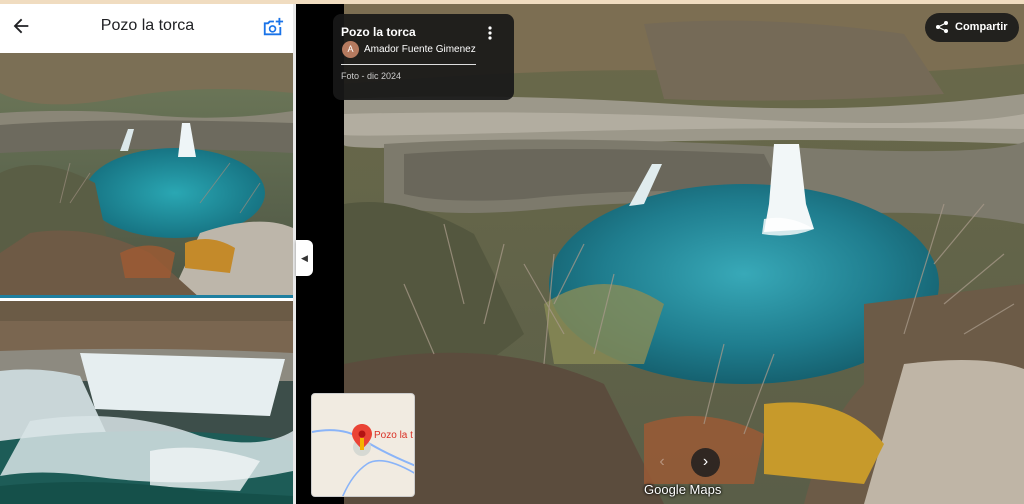 The height and width of the screenshot is (504, 1024). I want to click on previous-photo-button: ‹, so click(662, 462).